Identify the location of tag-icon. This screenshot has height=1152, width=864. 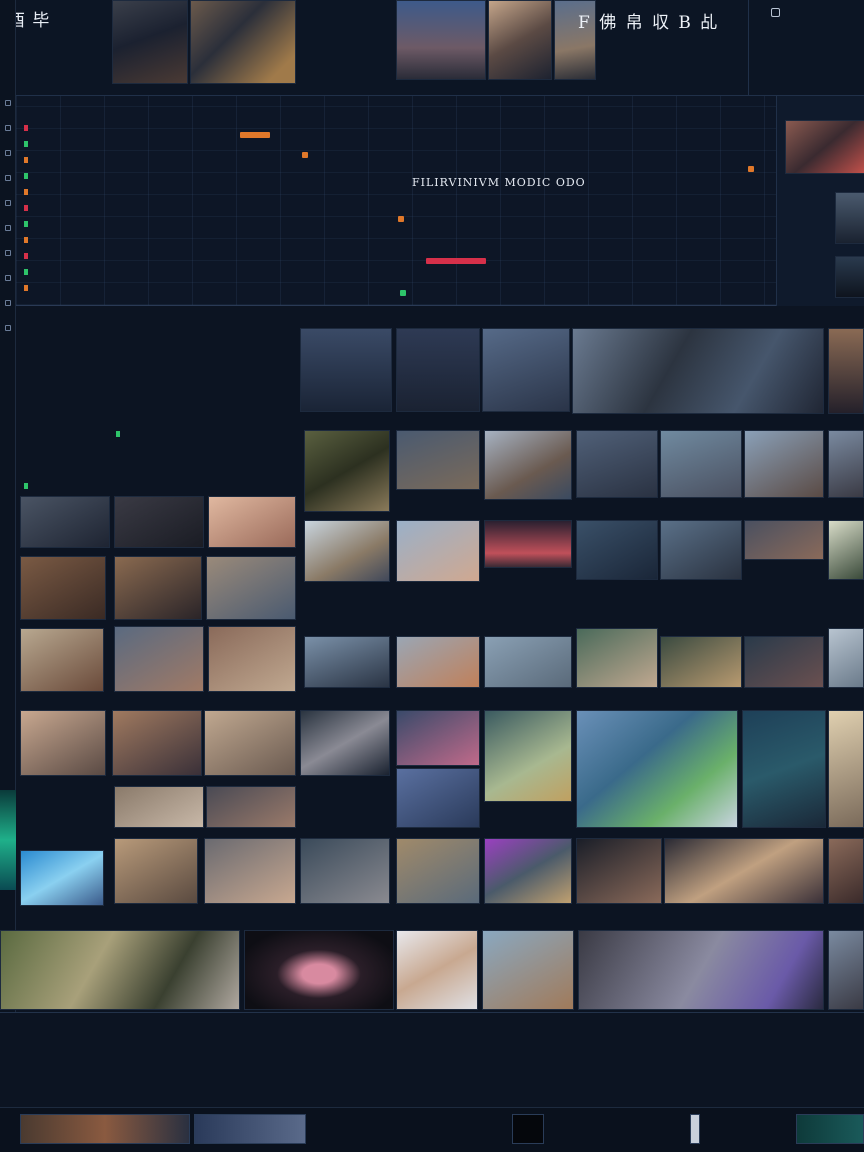
(7, 253).